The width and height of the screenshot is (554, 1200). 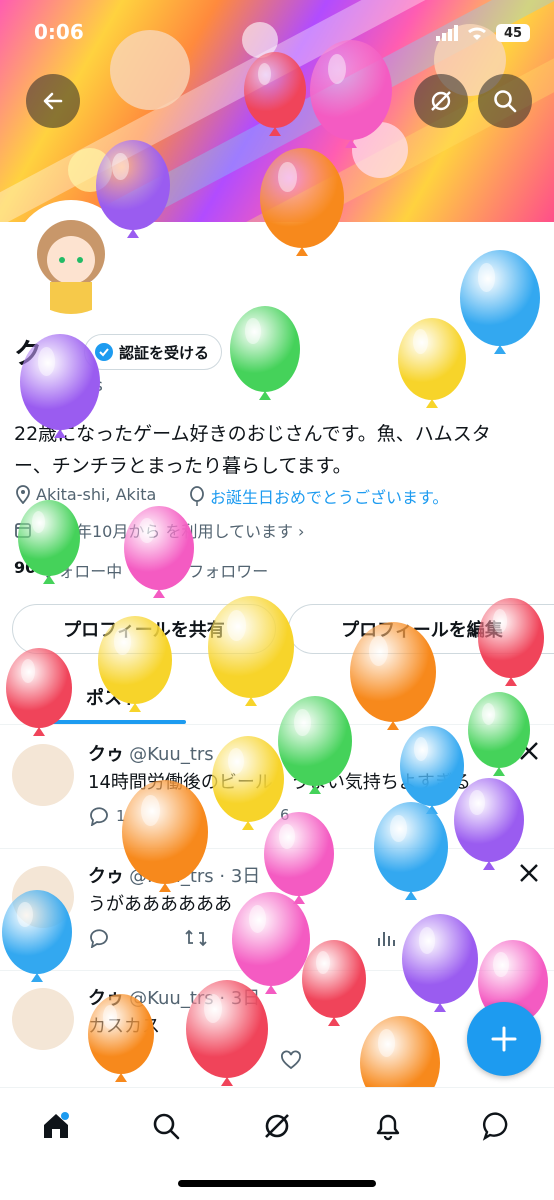 I want to click on nav-explore, so click(x=166, y=1126).